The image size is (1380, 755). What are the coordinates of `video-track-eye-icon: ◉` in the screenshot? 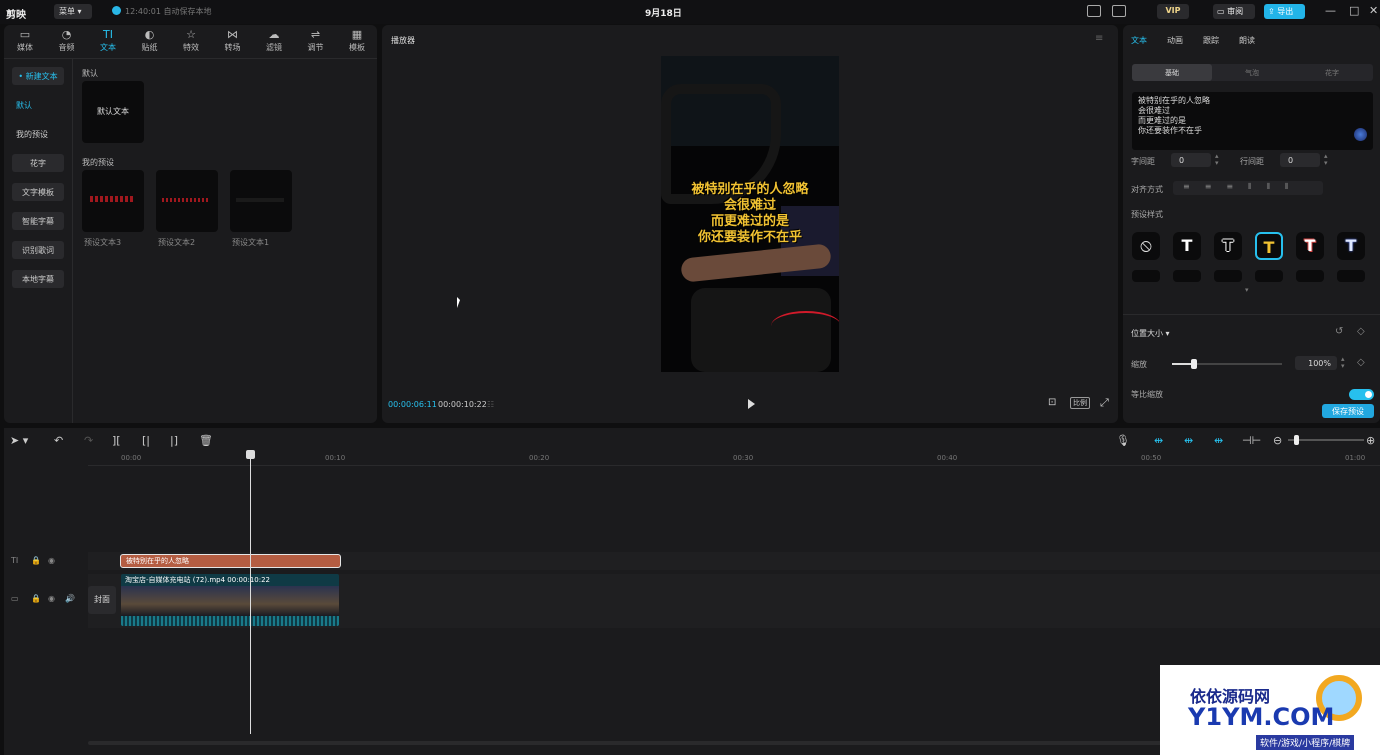 It's located at (51, 598).